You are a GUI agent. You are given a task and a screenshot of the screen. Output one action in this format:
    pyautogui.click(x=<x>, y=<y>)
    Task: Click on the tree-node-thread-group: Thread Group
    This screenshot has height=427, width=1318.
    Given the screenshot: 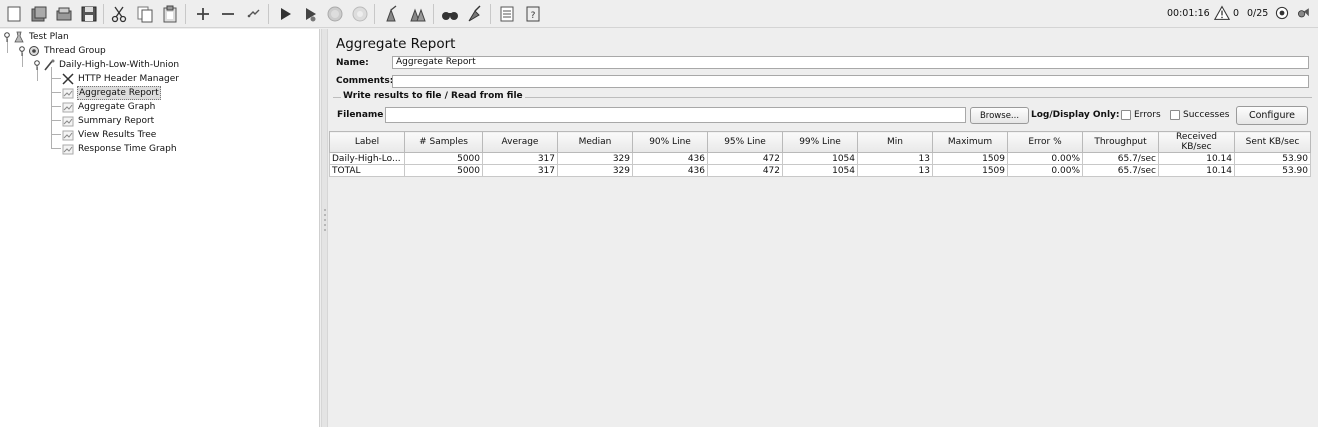 What is the action you would take?
    pyautogui.click(x=62, y=50)
    